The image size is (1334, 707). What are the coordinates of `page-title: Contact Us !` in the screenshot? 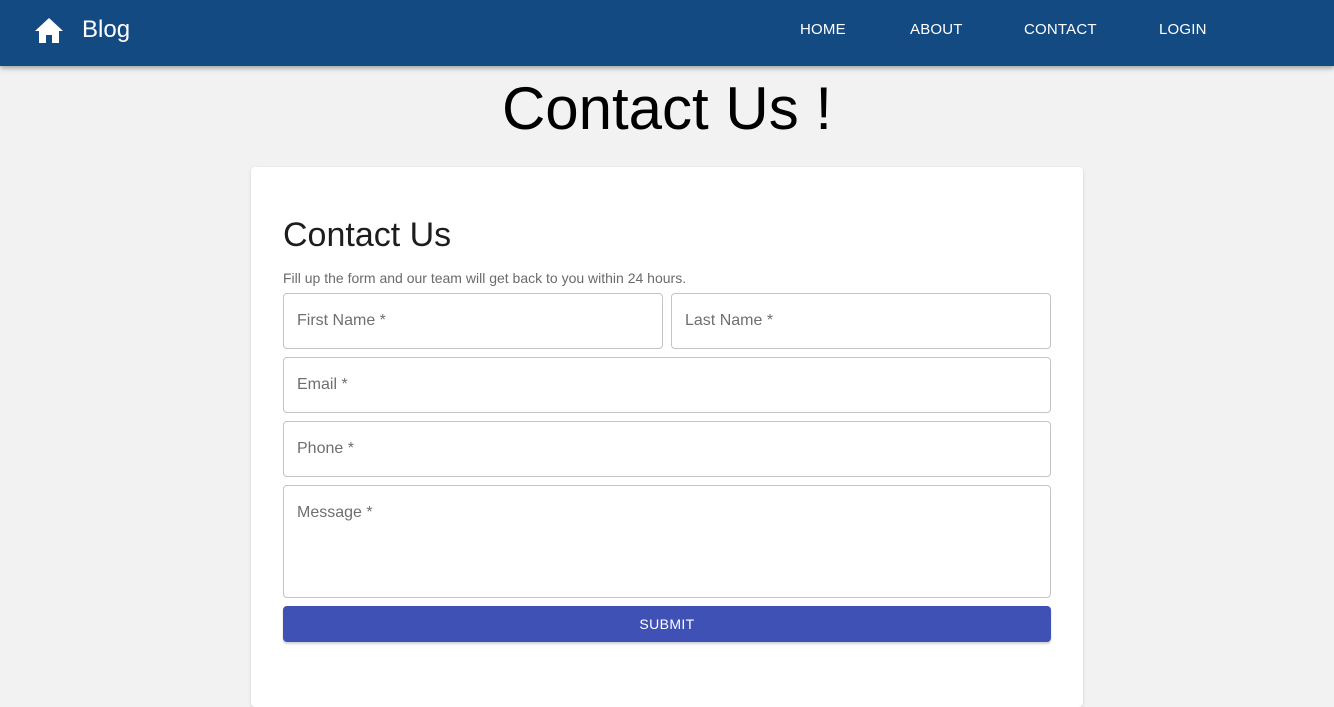 It's located at (667, 108).